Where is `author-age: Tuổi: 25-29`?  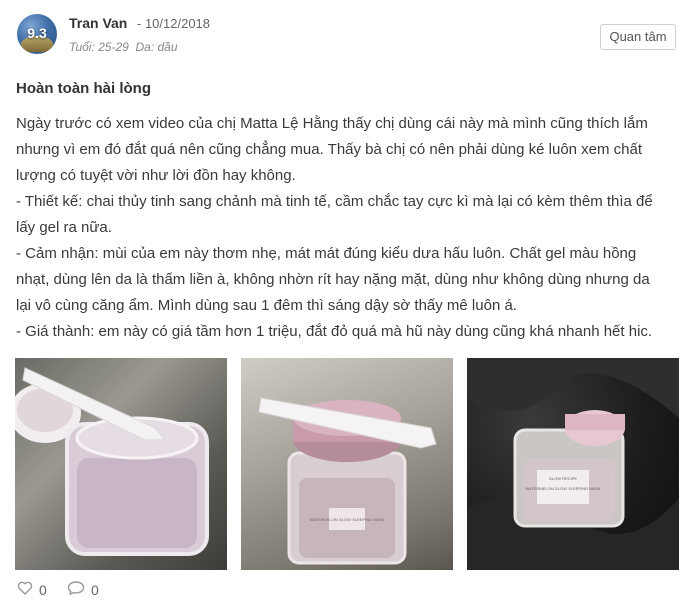 author-age: Tuổi: 25-29 is located at coordinates (99, 47).